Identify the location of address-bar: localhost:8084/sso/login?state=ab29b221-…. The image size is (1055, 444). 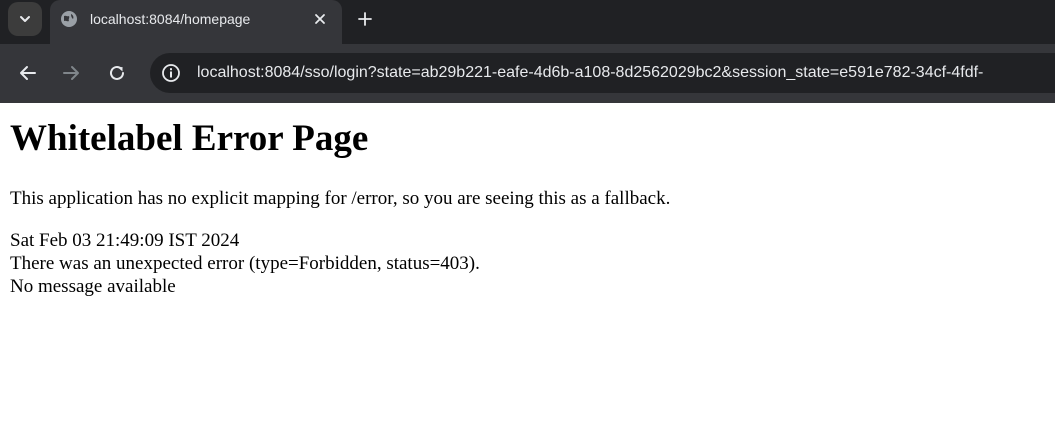
(602, 73).